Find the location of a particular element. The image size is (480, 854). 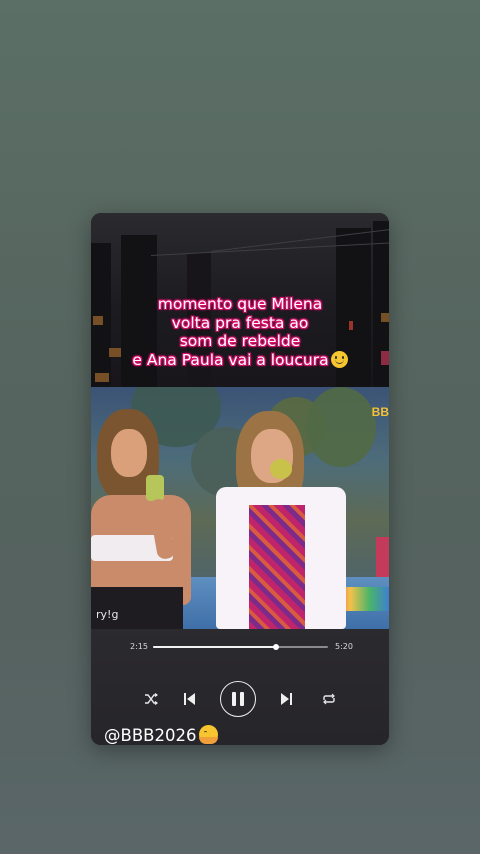

progress-fill is located at coordinates (214, 647).